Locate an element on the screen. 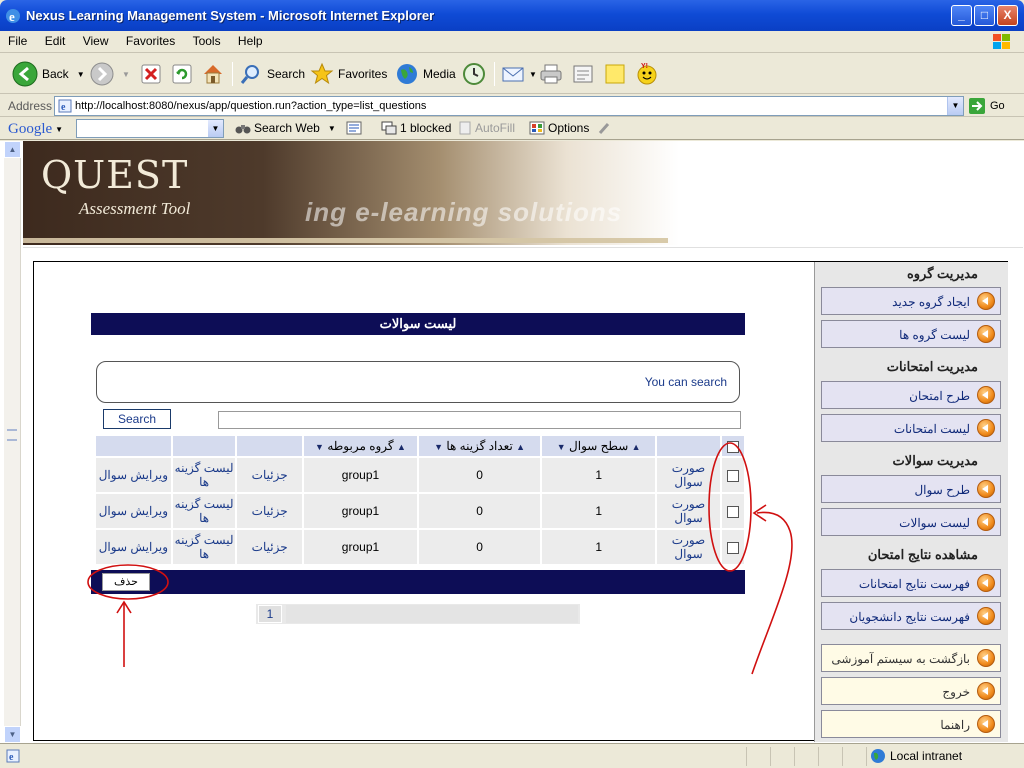 This screenshot has width=1024, height=768. forward-button: ▼ is located at coordinates (110, 74).